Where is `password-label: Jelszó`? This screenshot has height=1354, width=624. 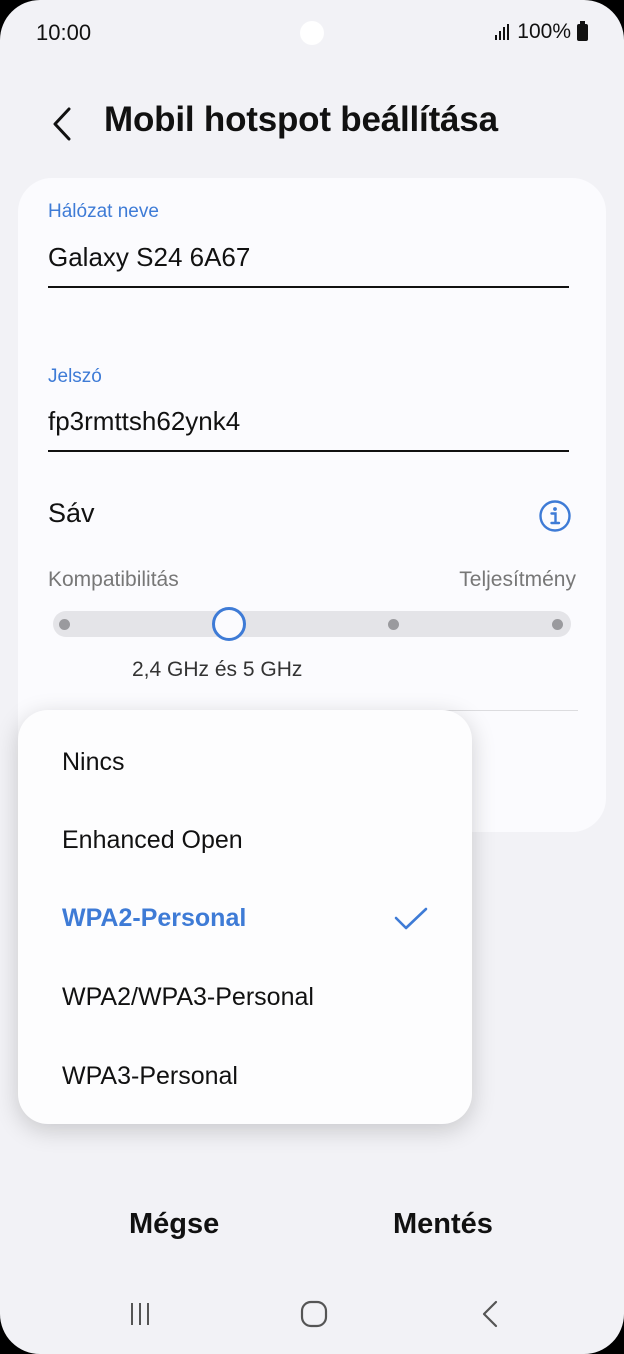
password-label: Jelszó is located at coordinates (75, 376).